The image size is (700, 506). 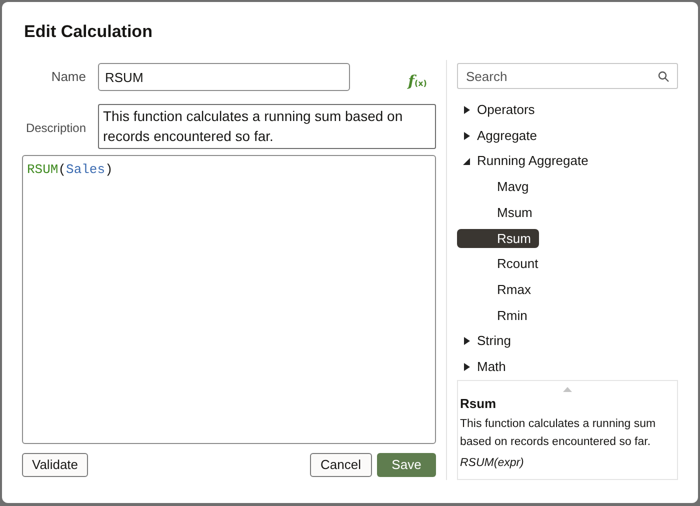 I want to click on help-description: This function calculates a running sum based on records encountered so far., so click(x=558, y=433).